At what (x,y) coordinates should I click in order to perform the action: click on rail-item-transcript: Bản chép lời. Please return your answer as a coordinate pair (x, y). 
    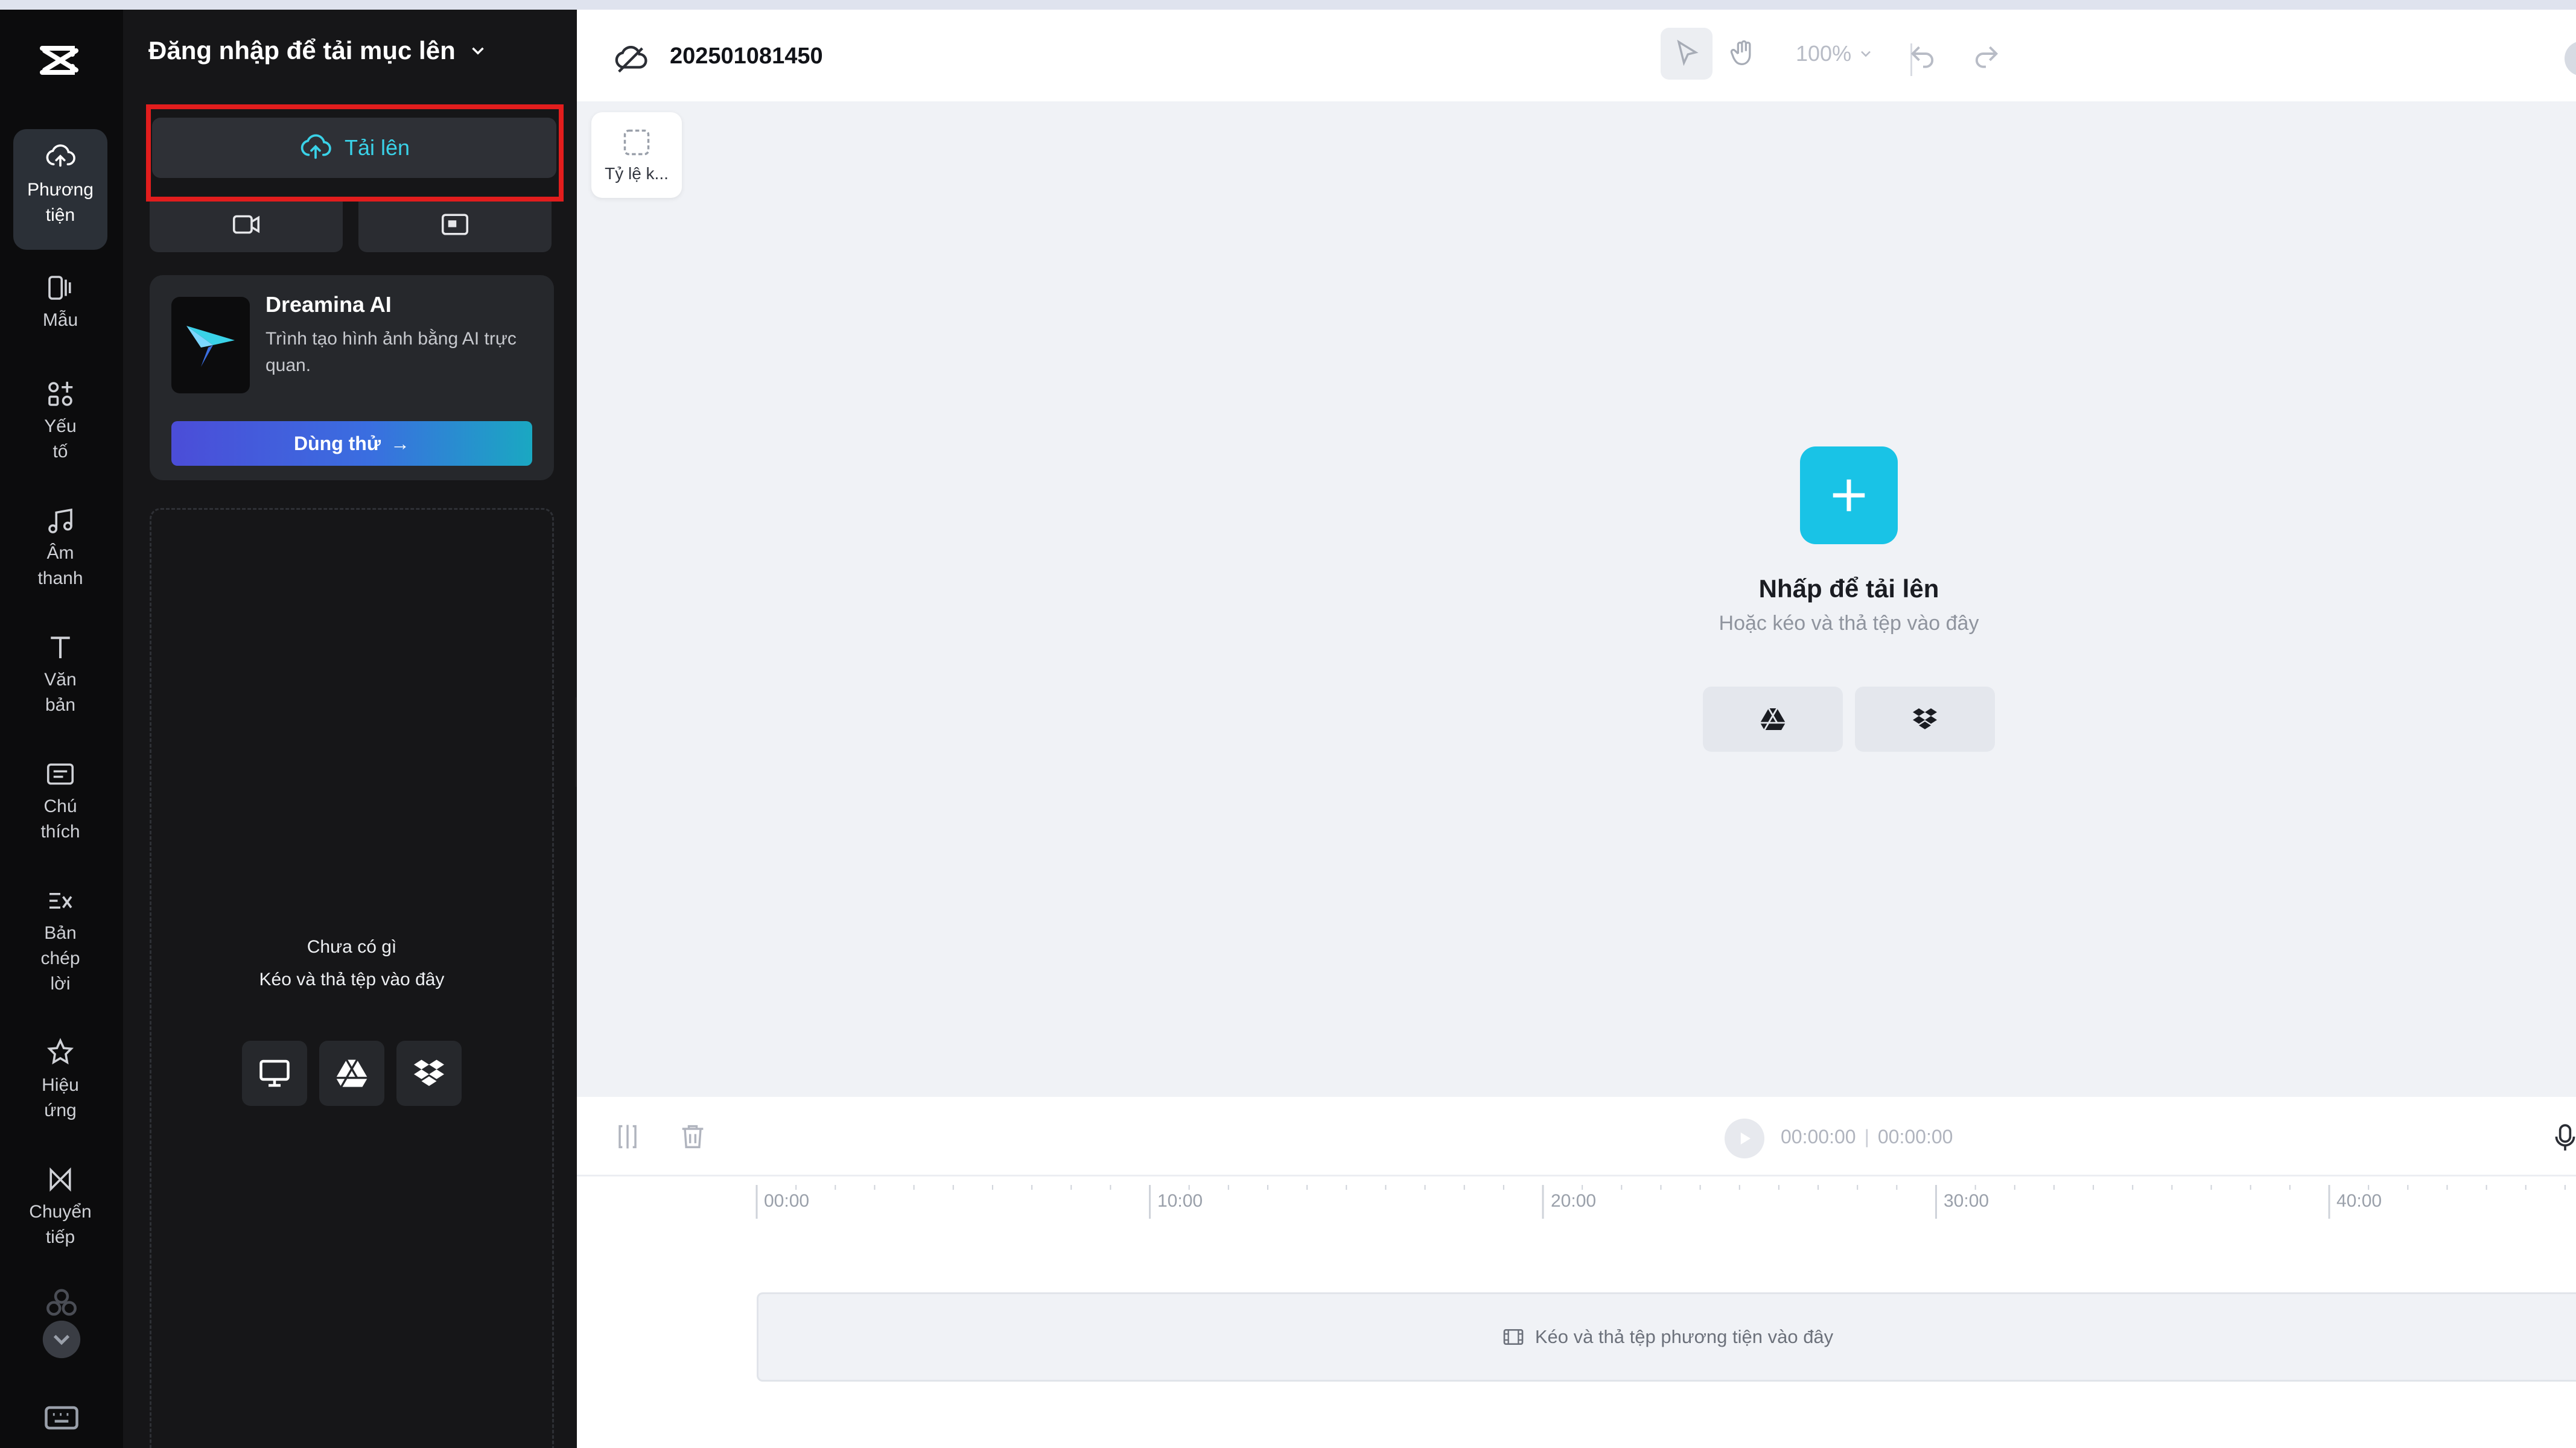
    Looking at the image, I should click on (60, 935).